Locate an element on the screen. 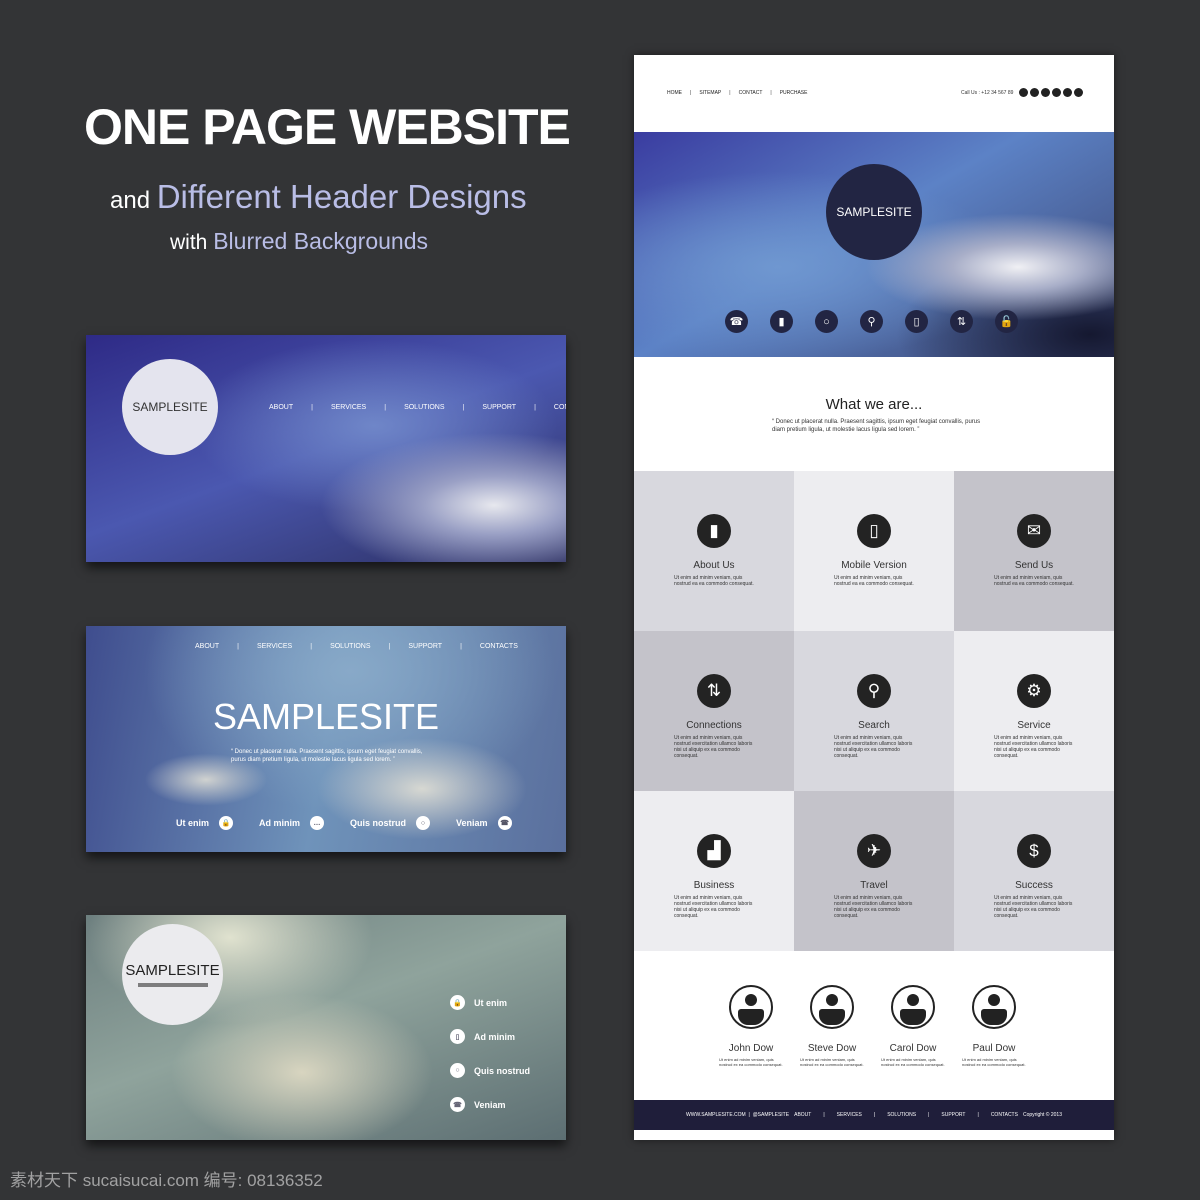  banner-link: 🔒 Ut enim is located at coordinates (490, 1002).